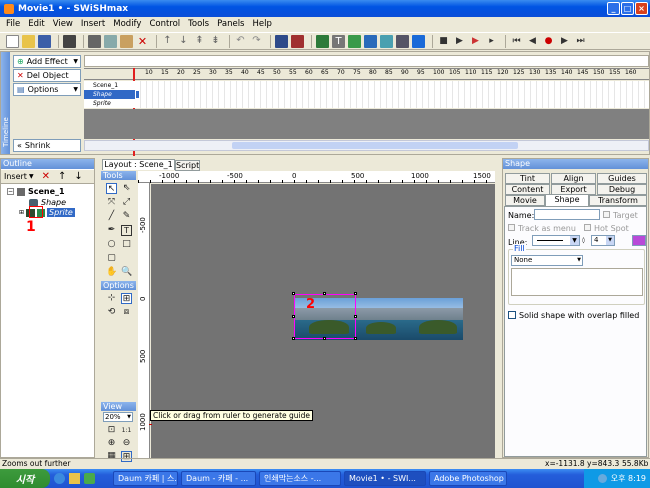 This screenshot has width=650, height=488. I want to click on record-icon: ●, so click(548, 41).